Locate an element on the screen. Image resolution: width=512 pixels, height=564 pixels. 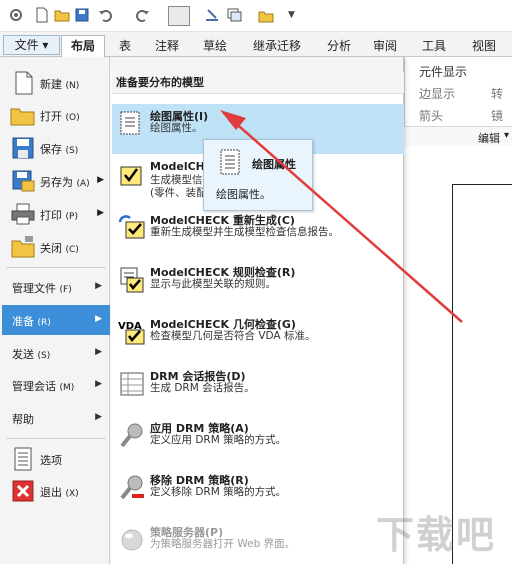
tab-review: 审阅 is located at coordinates (385, 46).